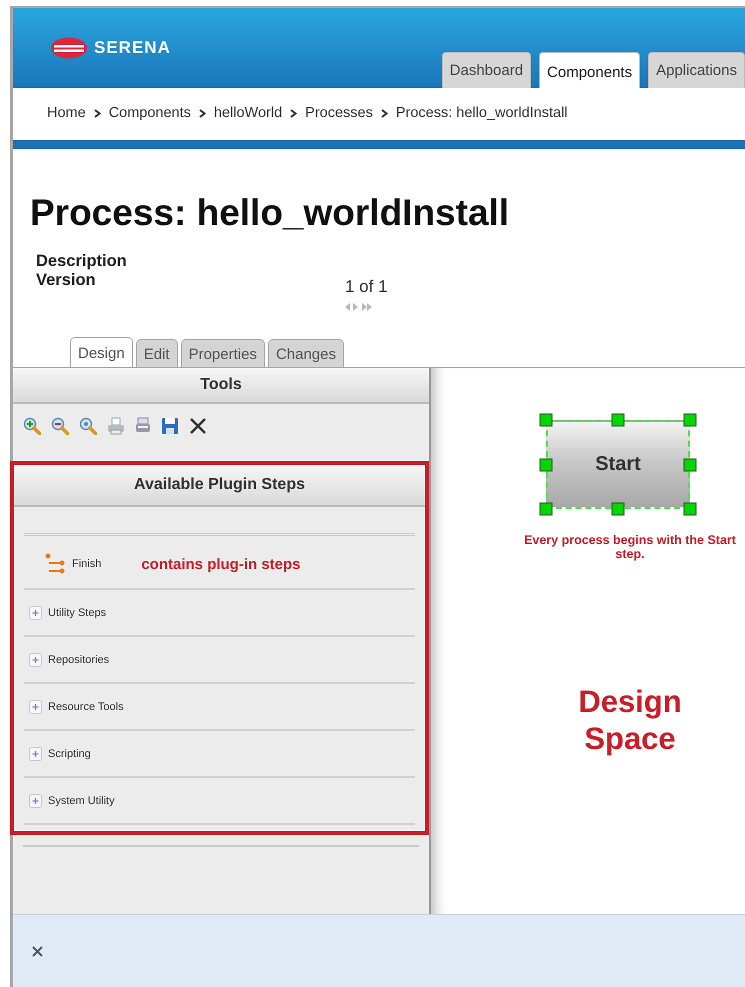 The width and height of the screenshot is (745, 987). Describe the element at coordinates (55, 564) in the screenshot. I see `step-tree-icon` at that location.